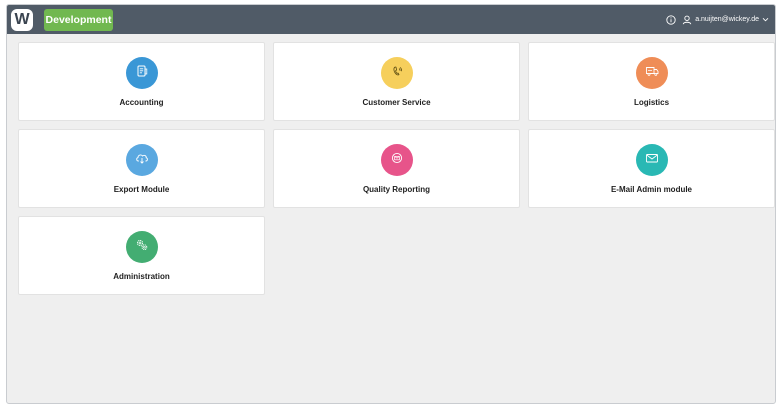  What do you see at coordinates (141, 189) in the screenshot?
I see `module-label: Export Module` at bounding box center [141, 189].